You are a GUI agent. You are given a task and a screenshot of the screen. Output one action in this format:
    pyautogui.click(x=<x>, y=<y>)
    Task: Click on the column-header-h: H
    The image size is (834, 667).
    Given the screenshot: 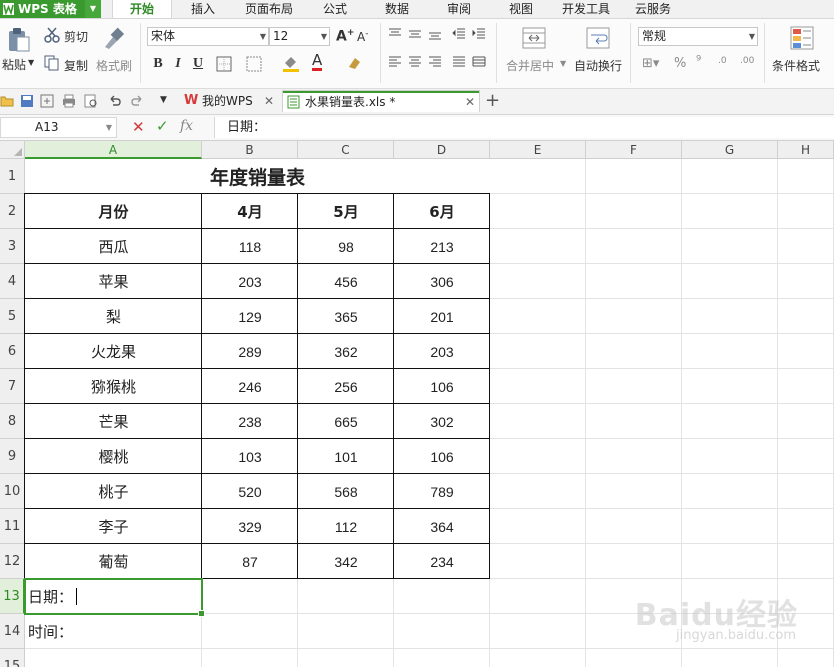 What is the action you would take?
    pyautogui.click(x=806, y=150)
    